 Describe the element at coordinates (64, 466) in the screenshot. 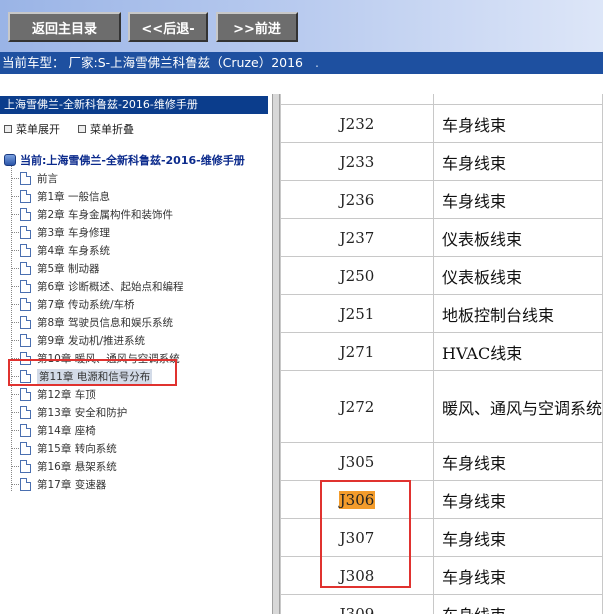

I see `tree-item: 第16章 悬架系统` at that location.